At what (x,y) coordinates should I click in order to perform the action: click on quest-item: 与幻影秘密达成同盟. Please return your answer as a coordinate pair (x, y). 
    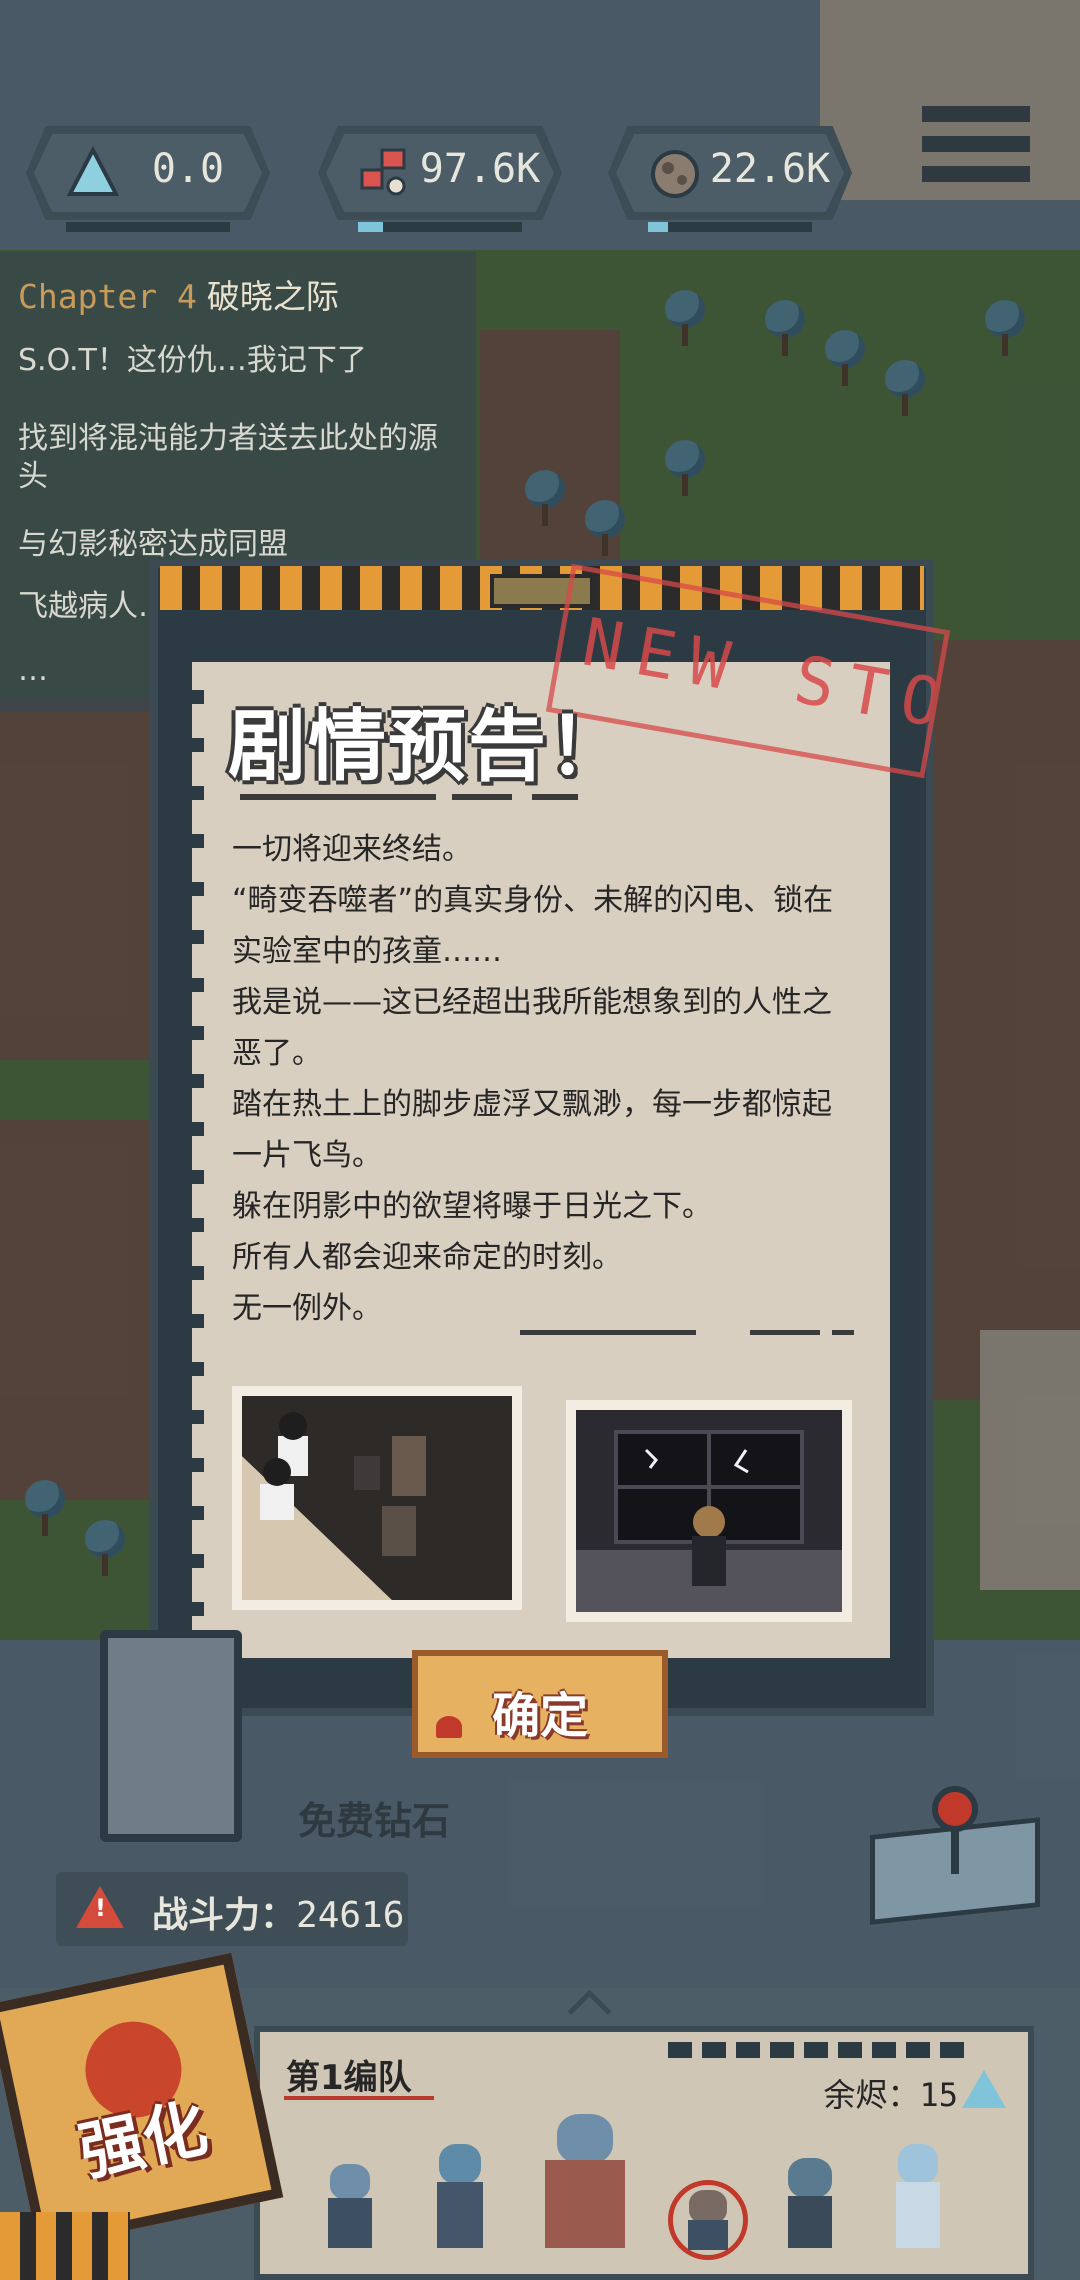
    Looking at the image, I should click on (238, 545).